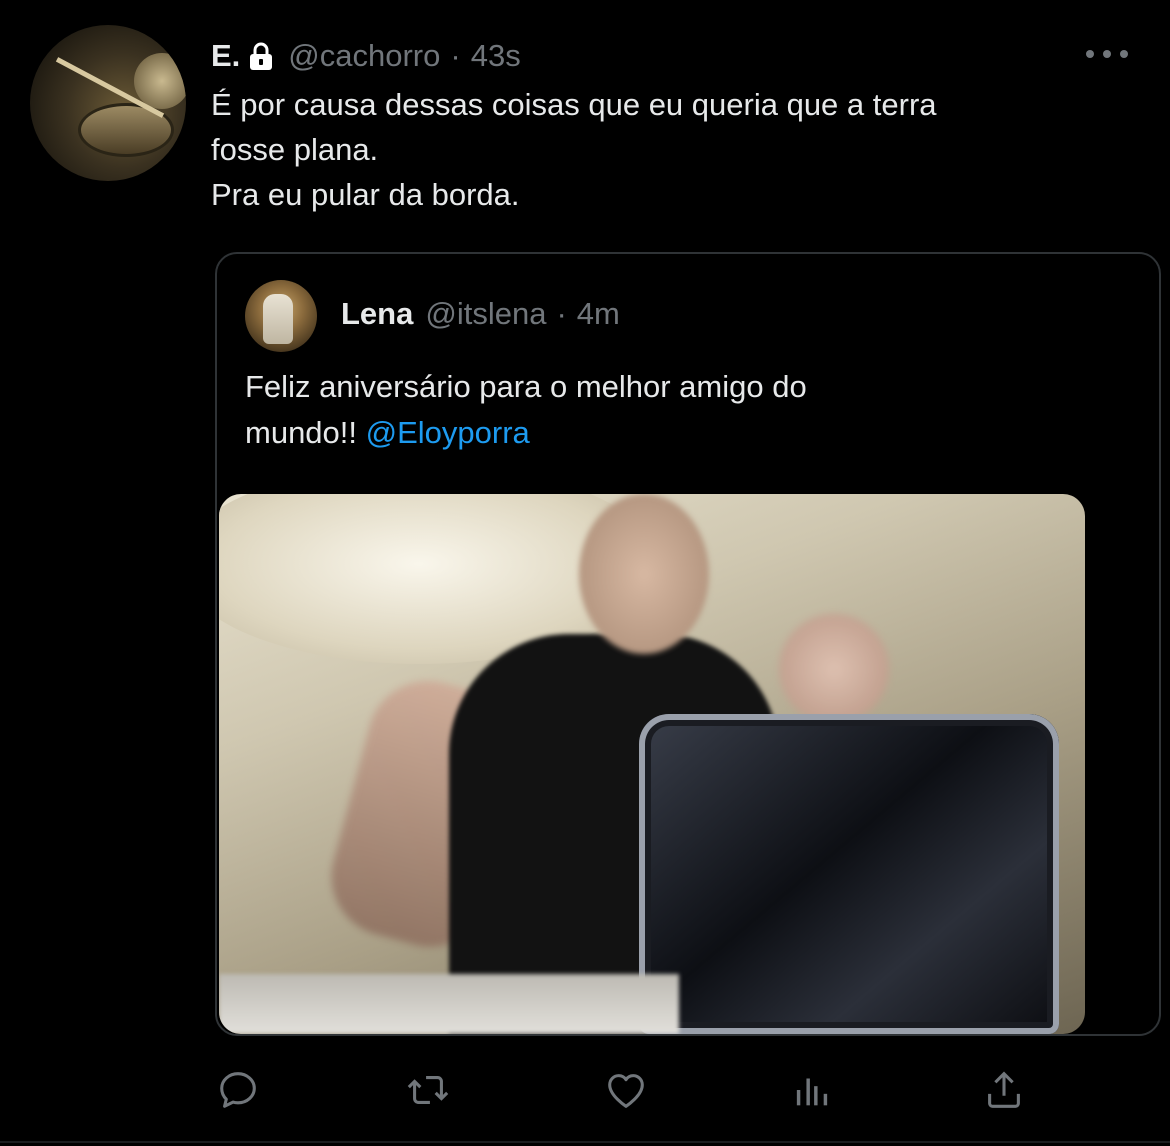 The height and width of the screenshot is (1146, 1170). I want to click on more-horizontal-icon, so click(1107, 54).